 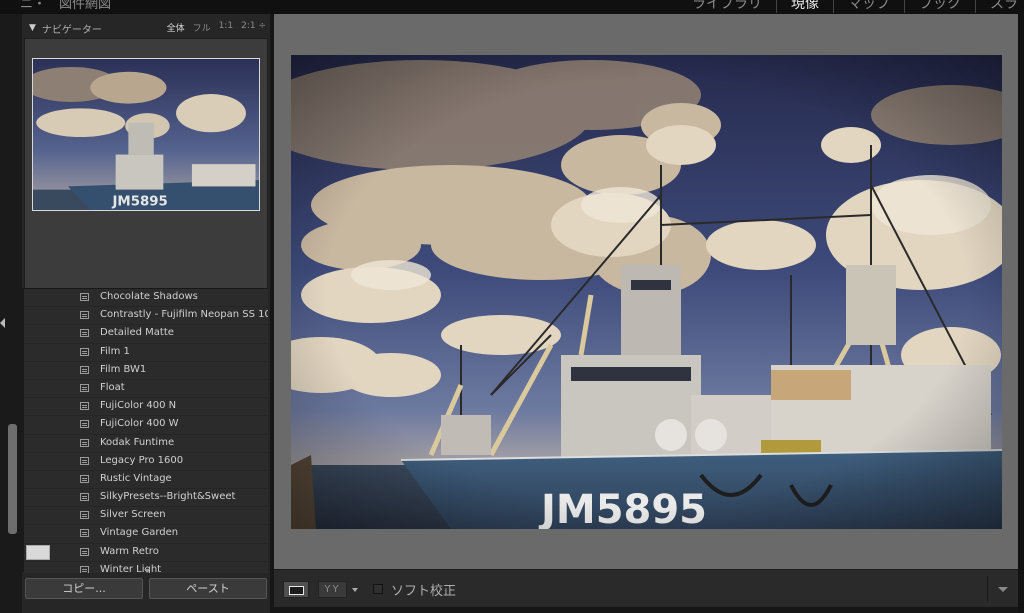 I want to click on preset-item: Vintage Garden, so click(x=146, y=534).